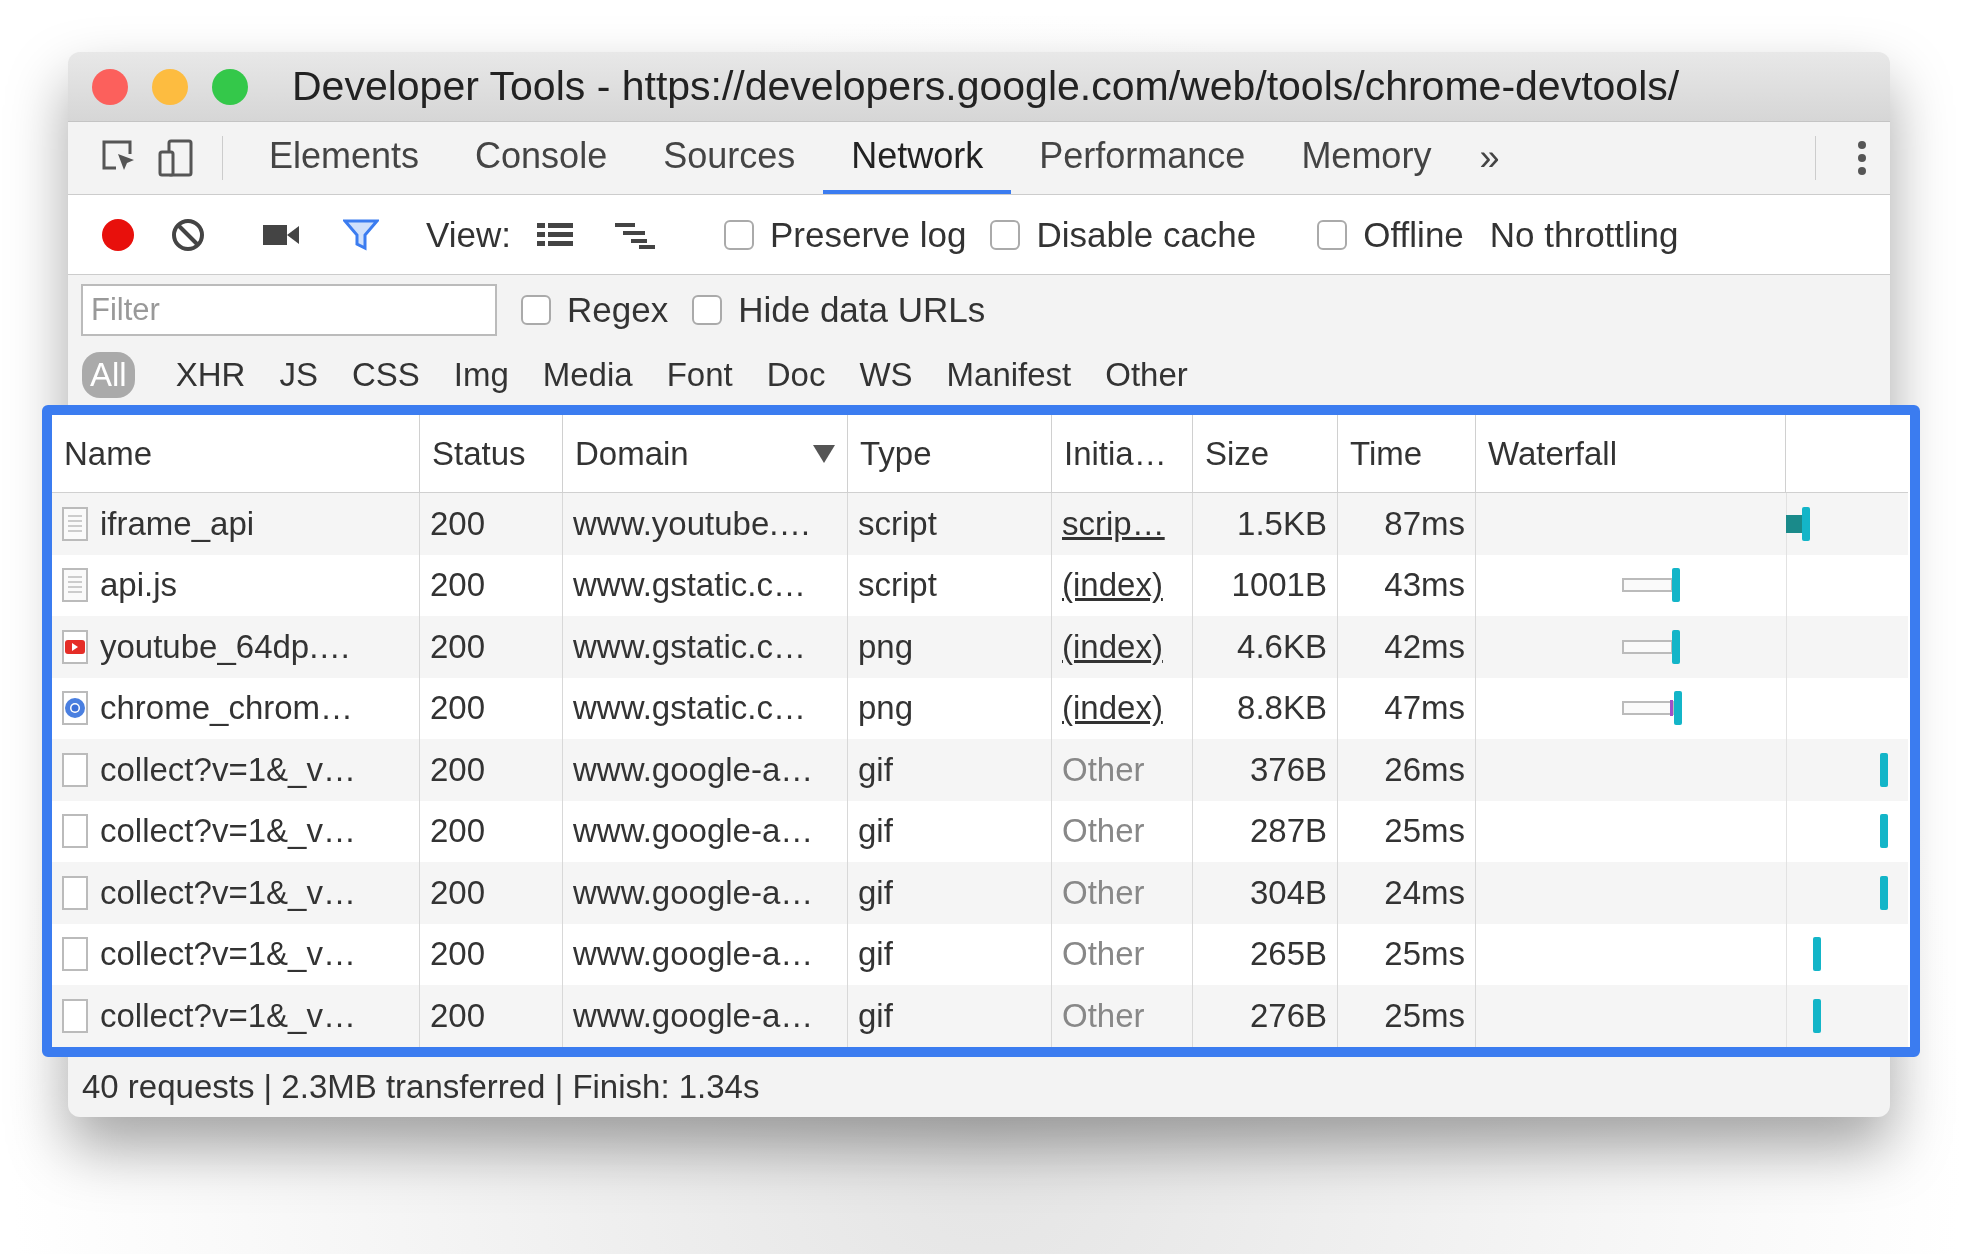 This screenshot has height=1254, width=1972. I want to click on type-filter: Manifest, so click(1009, 375).